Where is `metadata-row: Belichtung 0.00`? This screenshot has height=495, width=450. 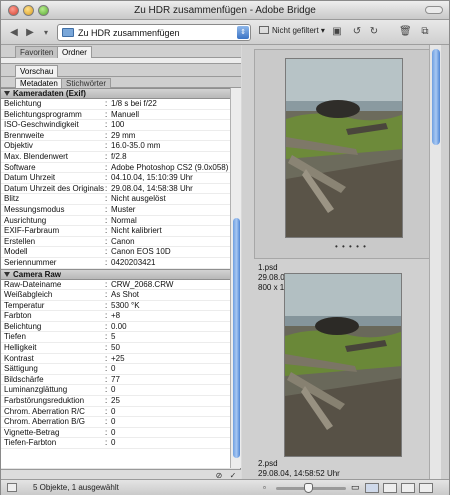
metadata-row: Belichtung 0.00 is located at coordinates (115, 327).